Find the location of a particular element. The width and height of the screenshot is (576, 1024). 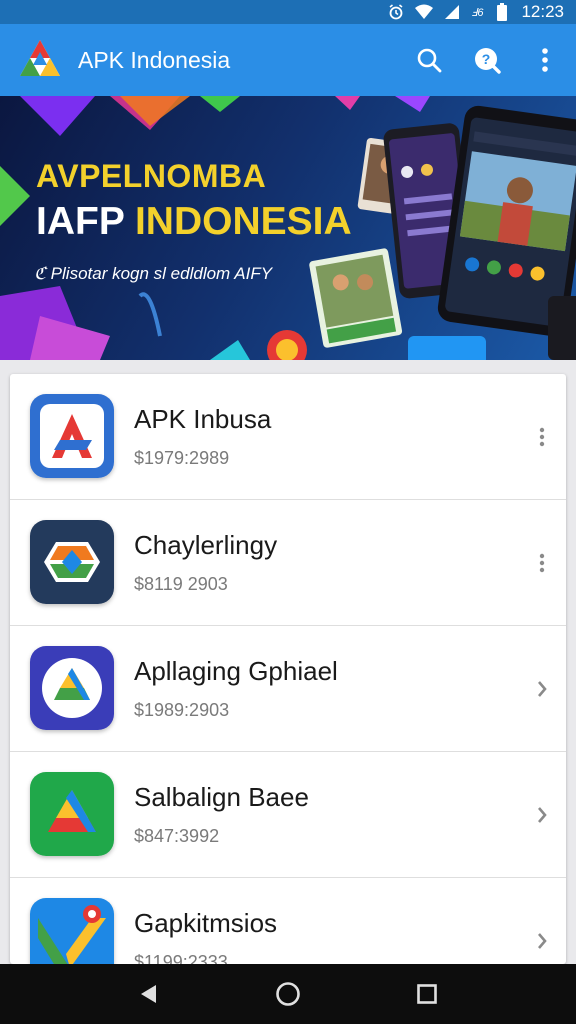

back-button is located at coordinates (149, 994).